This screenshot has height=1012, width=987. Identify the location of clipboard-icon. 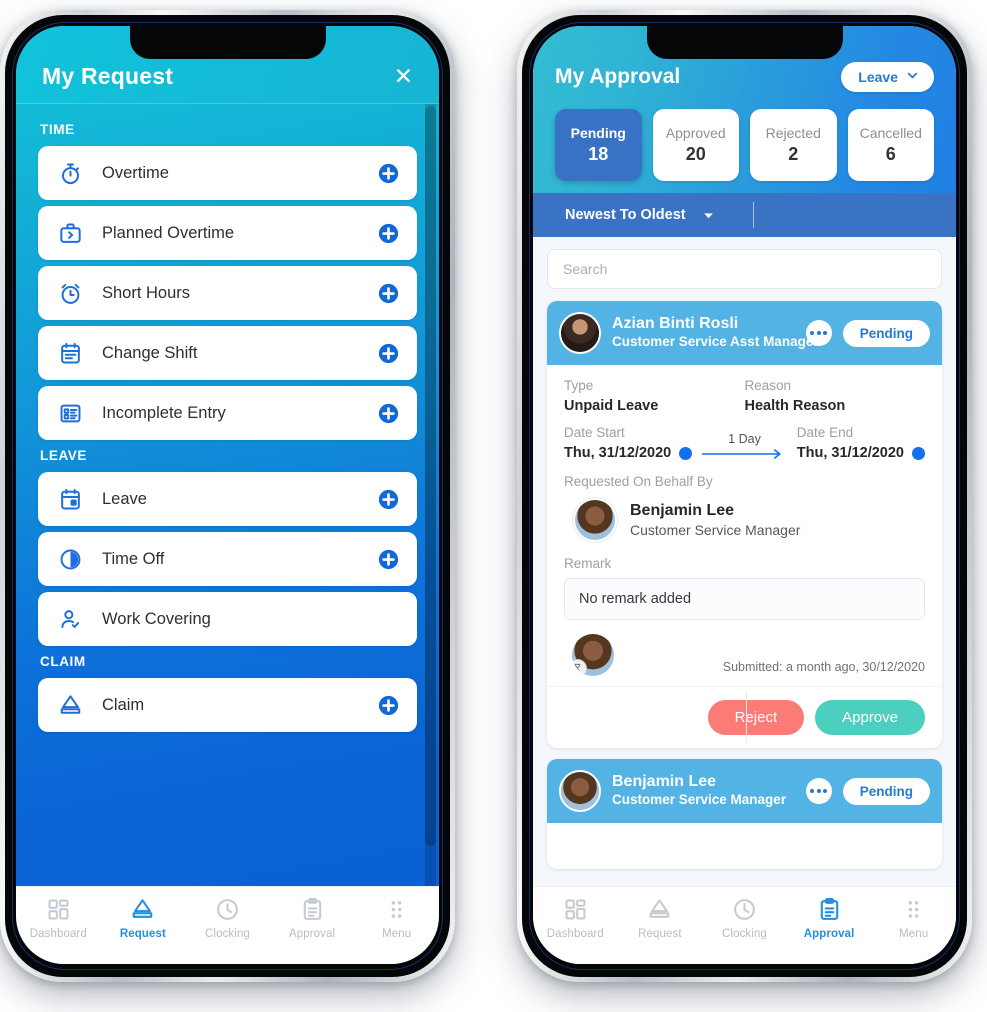
(312, 909).